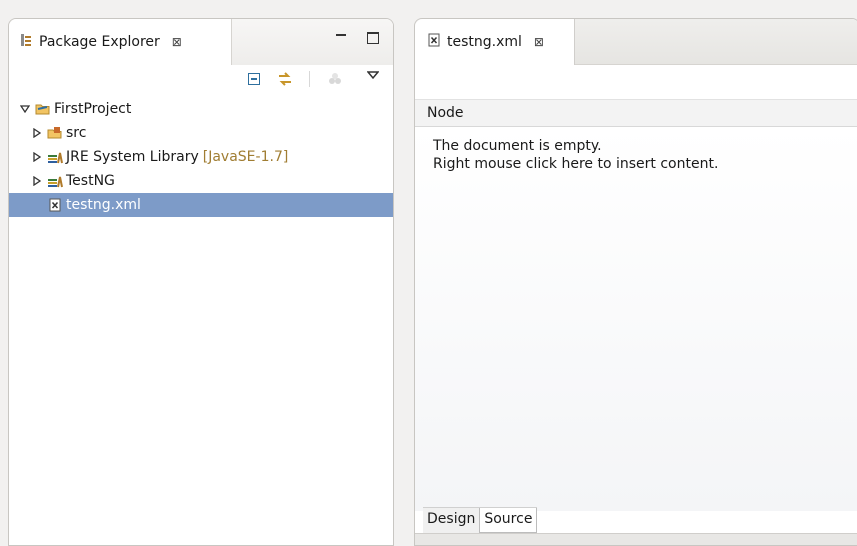 The image size is (857, 546). I want to click on tree-item-label: TestNG, so click(90, 181).